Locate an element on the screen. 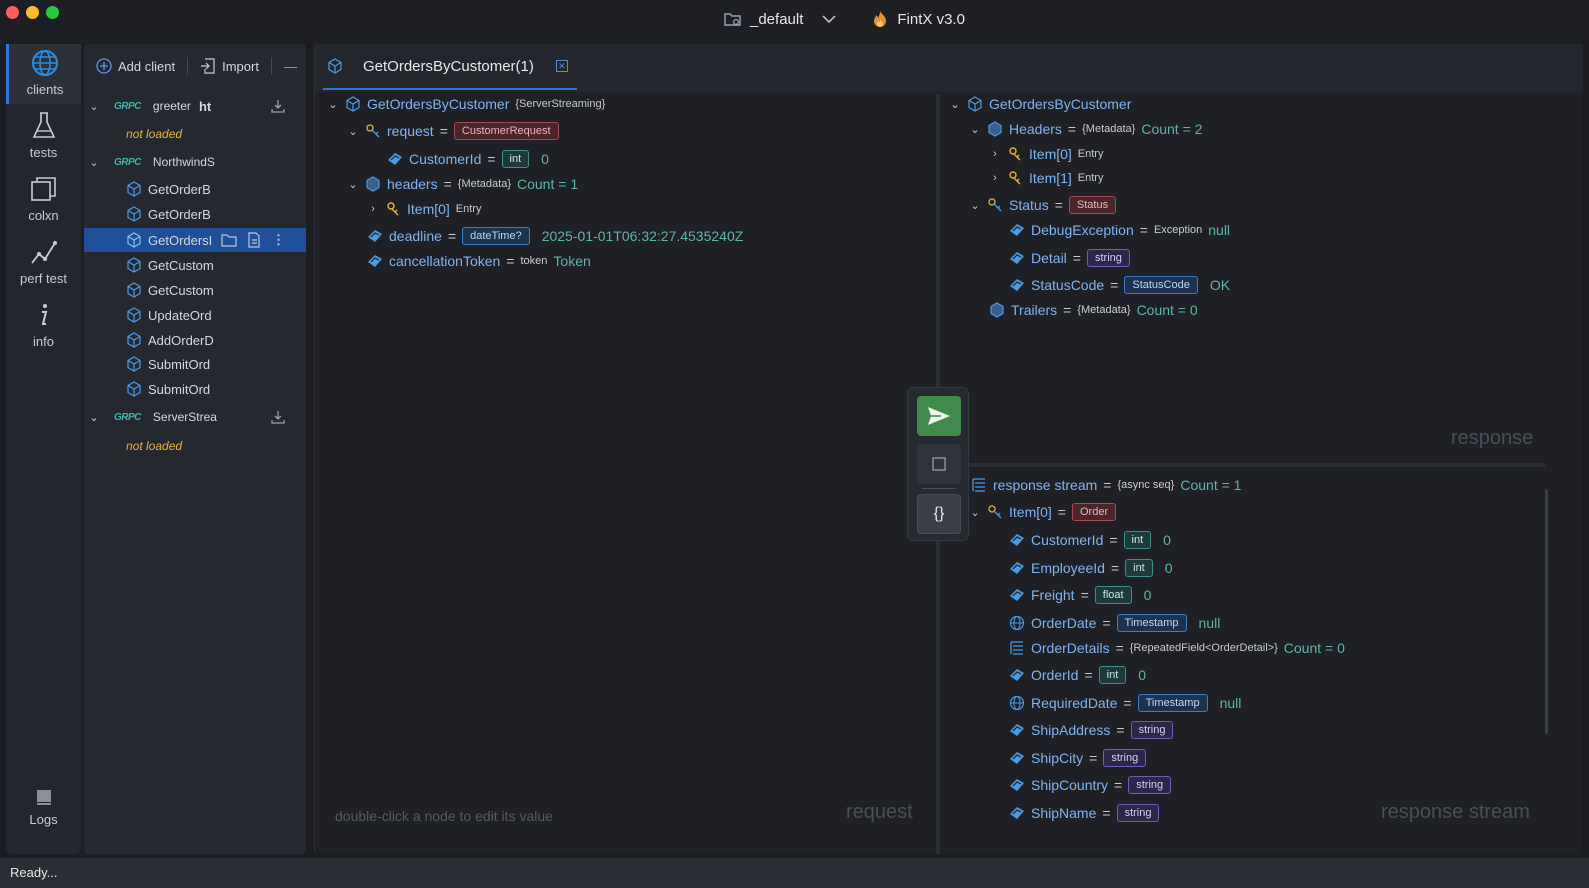 This screenshot has width=1589, height=888. client-node-greeter: ⌄ GRPC greeter ht is located at coordinates (195, 106).